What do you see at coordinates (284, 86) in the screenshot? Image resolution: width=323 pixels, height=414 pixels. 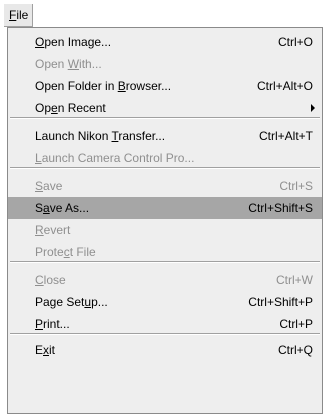 I see `menu-item-shortcut: Ctrl+Alt+O` at bounding box center [284, 86].